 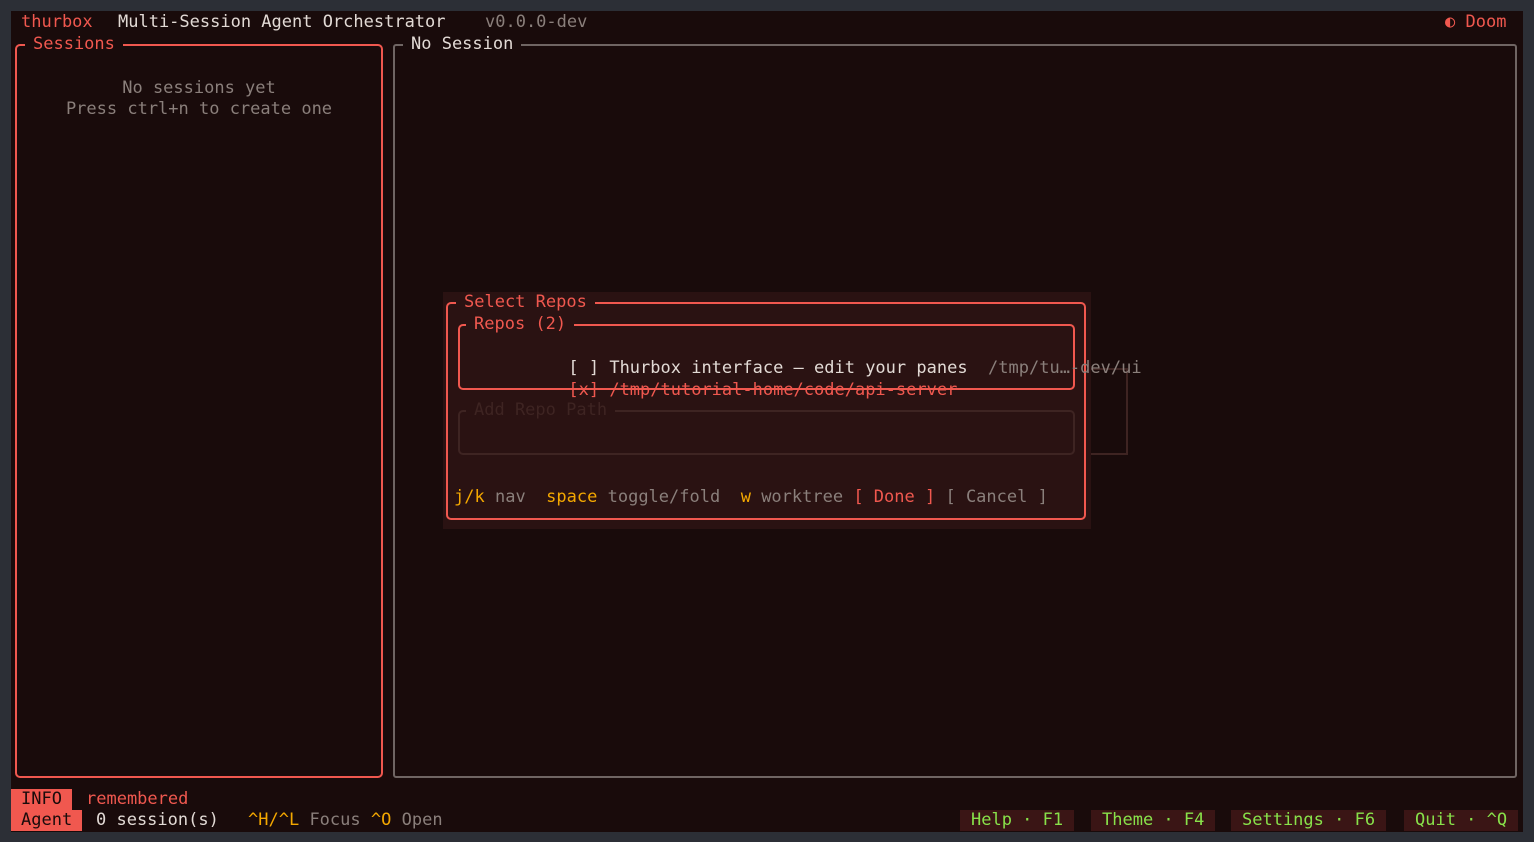 I want to click on sessions-empty-line2: Press ctrl+n to create one, so click(x=199, y=109).